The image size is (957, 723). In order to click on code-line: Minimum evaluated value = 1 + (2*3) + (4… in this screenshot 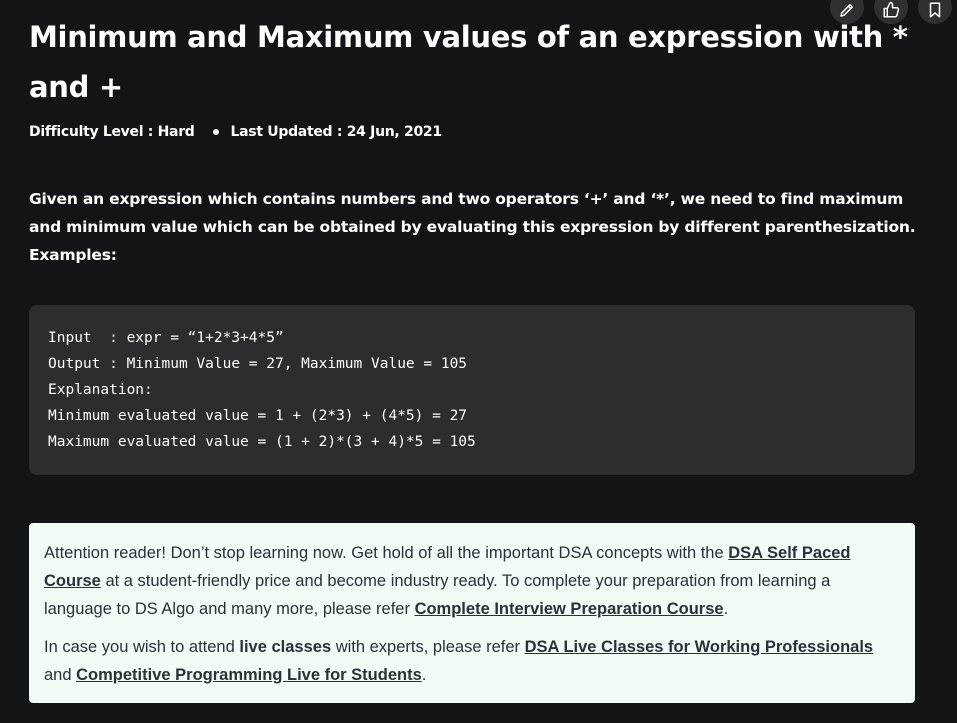, I will do `click(258, 416)`.